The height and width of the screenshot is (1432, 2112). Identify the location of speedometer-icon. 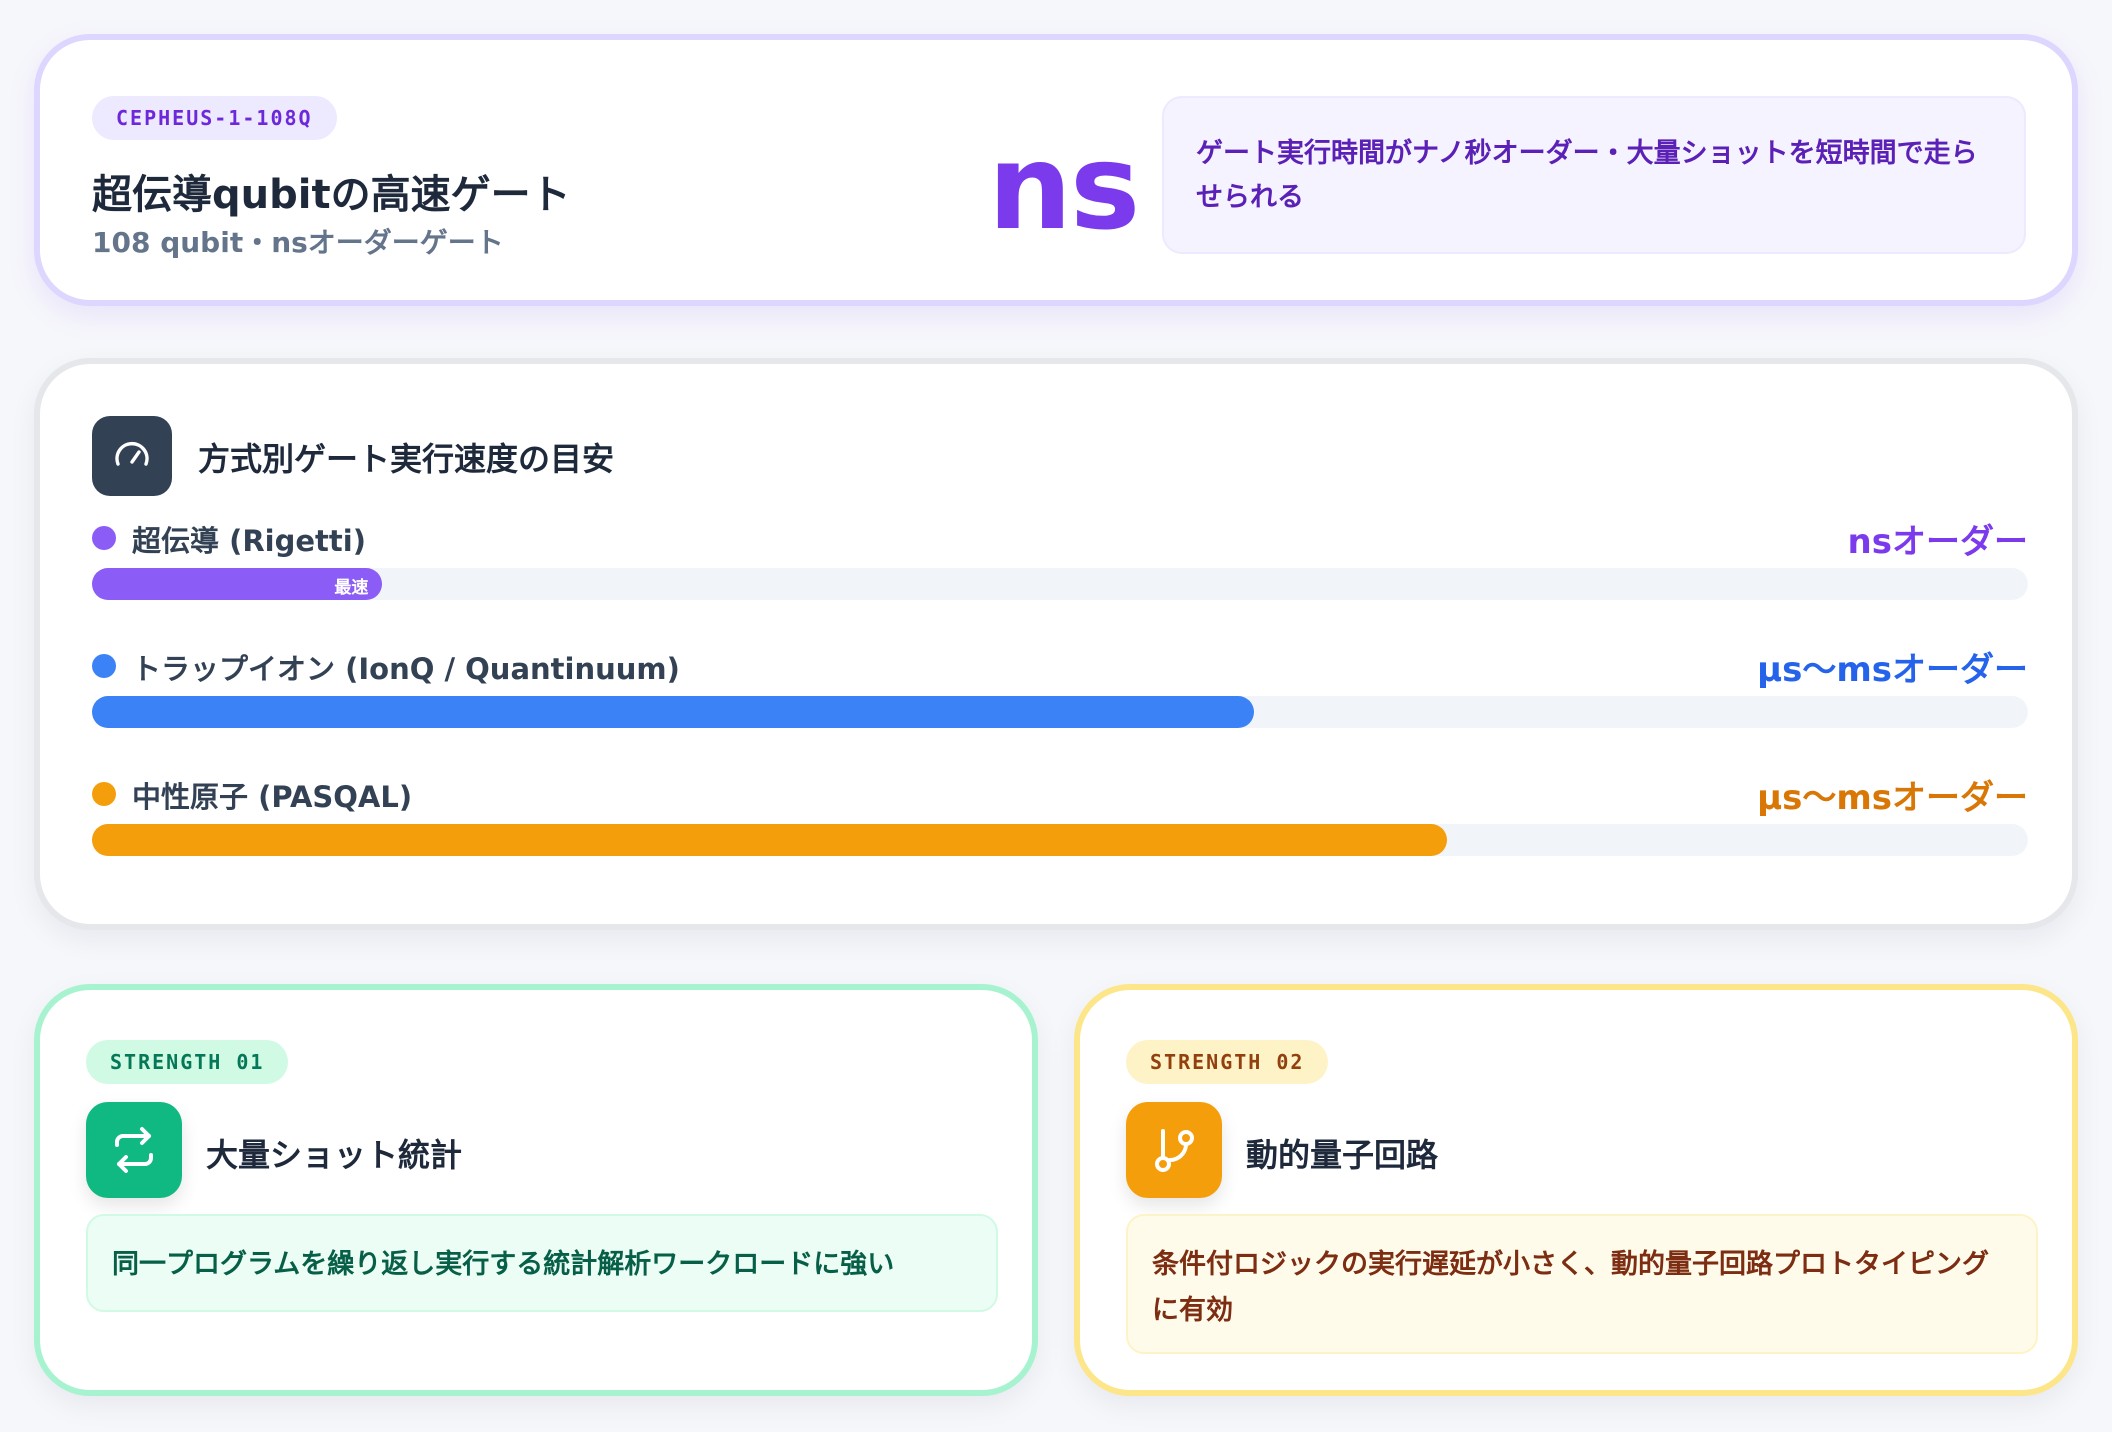
(132, 456).